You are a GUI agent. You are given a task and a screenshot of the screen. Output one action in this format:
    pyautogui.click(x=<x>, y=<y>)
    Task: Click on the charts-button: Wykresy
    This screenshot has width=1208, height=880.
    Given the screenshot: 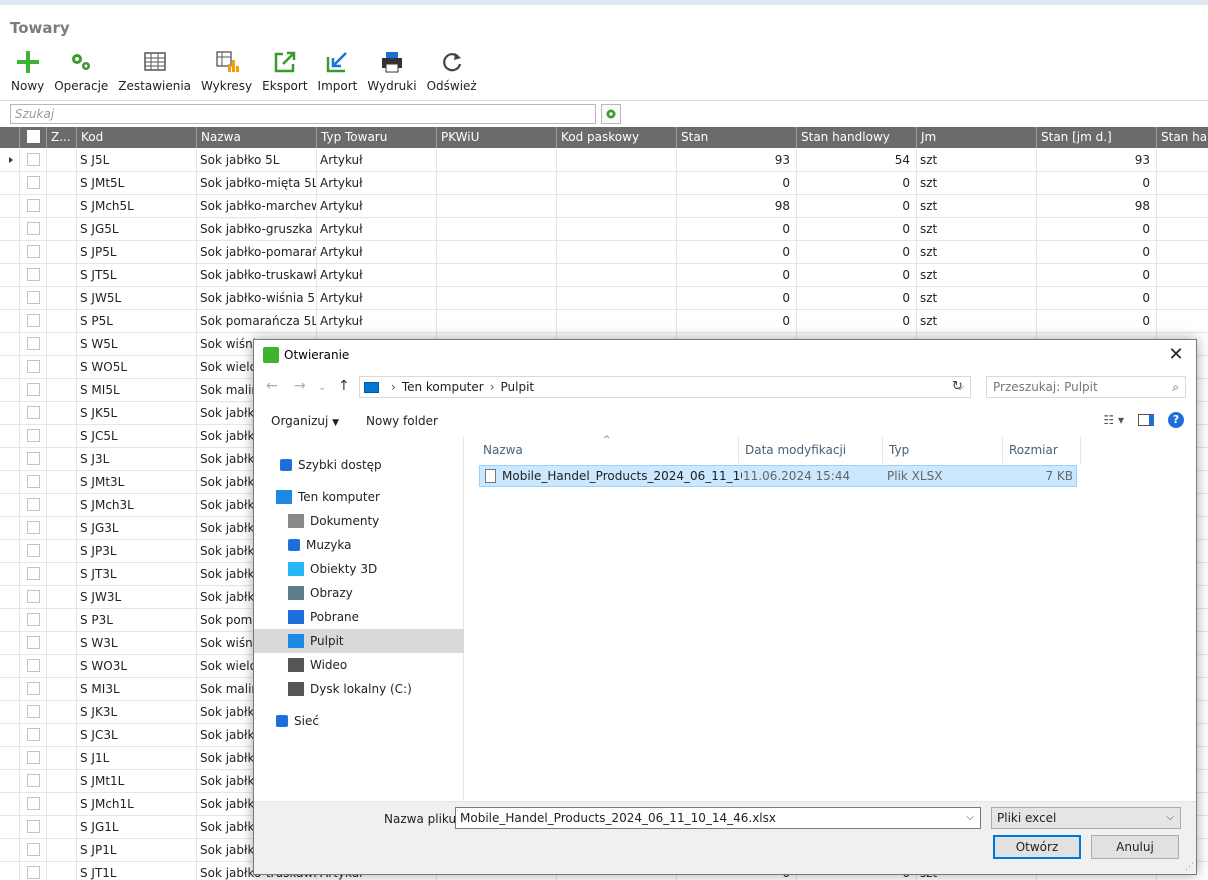 What is the action you would take?
    pyautogui.click(x=226, y=72)
    